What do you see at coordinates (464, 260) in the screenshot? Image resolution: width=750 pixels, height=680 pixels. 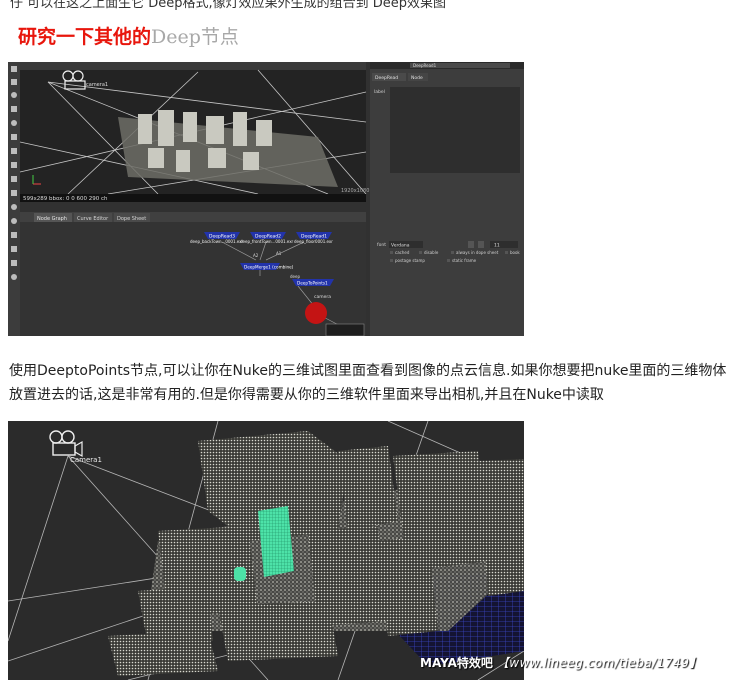 I see `check-static-frame-label: static frame` at bounding box center [464, 260].